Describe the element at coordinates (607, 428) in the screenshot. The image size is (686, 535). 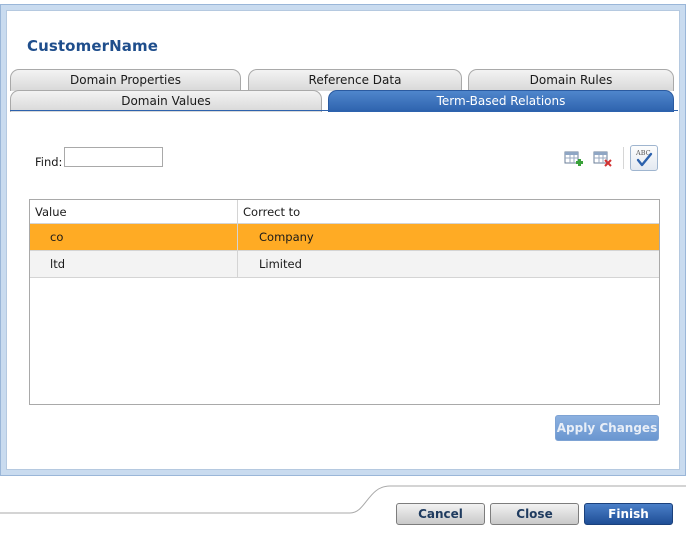
I see `apply-changes-button: Apply Changes` at that location.